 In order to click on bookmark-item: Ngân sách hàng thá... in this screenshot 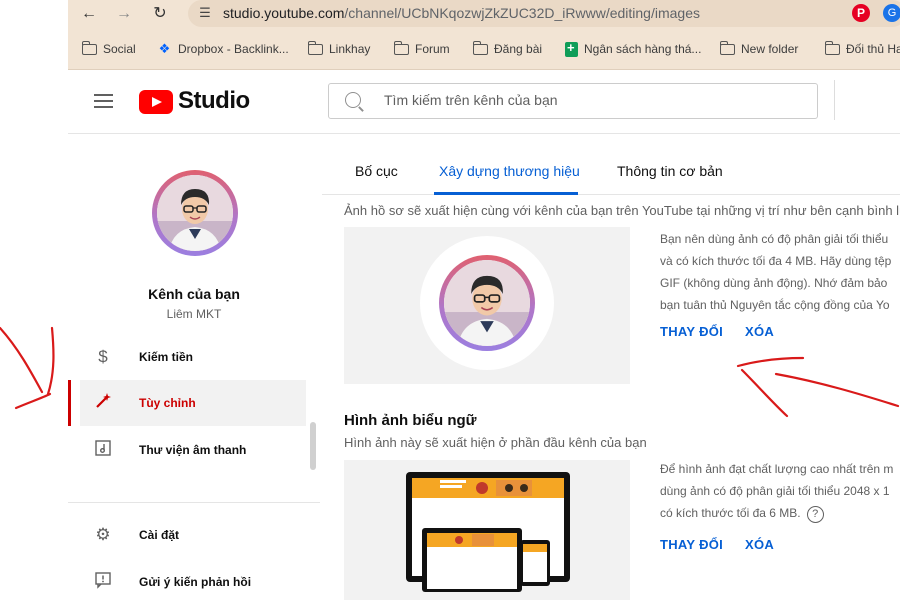, I will do `click(633, 49)`.